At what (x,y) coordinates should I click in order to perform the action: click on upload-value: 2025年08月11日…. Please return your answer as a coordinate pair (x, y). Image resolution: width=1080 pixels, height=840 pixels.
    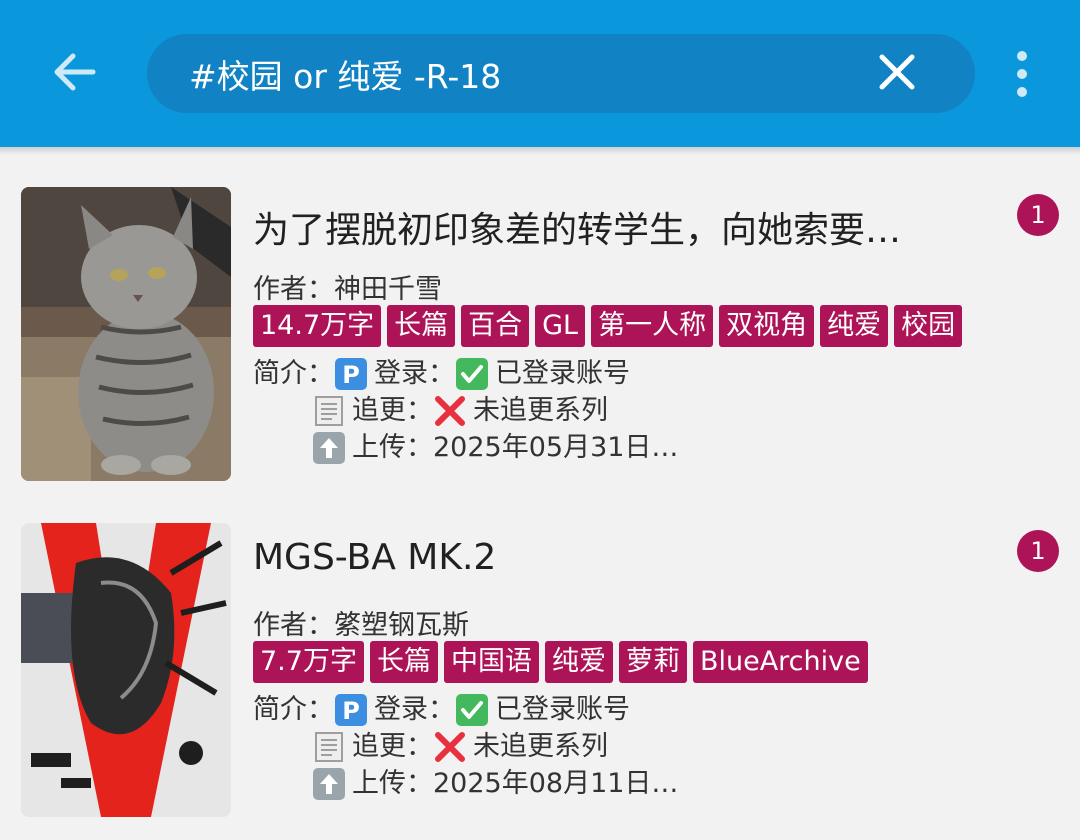
    Looking at the image, I should click on (556, 783).